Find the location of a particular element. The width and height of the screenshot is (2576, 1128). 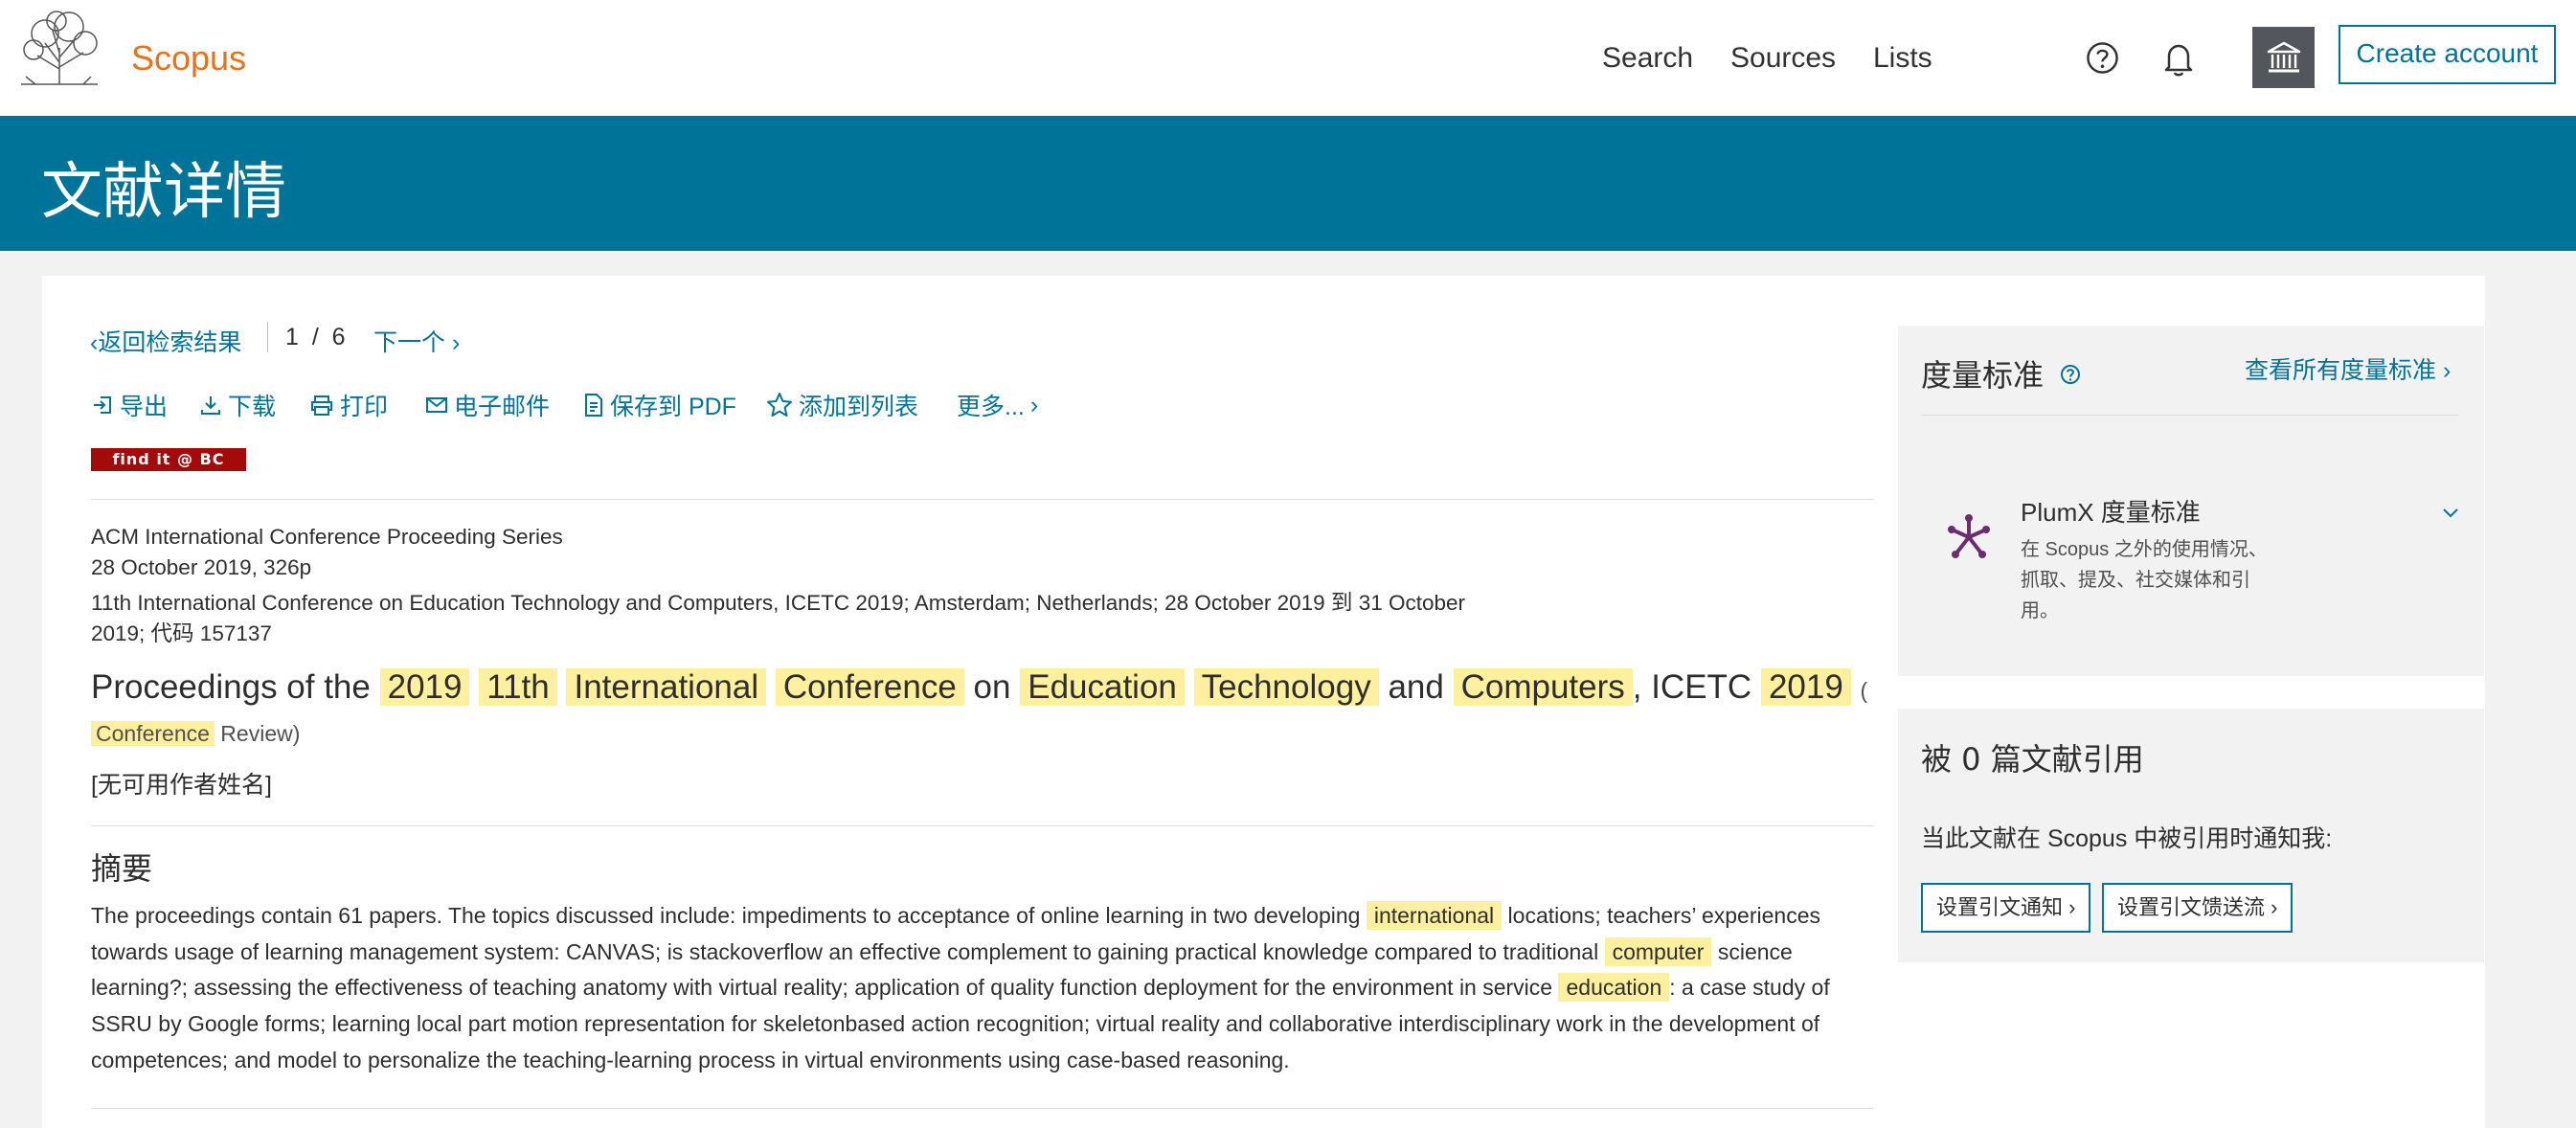

highlighted-term: 11th is located at coordinates (518, 687).